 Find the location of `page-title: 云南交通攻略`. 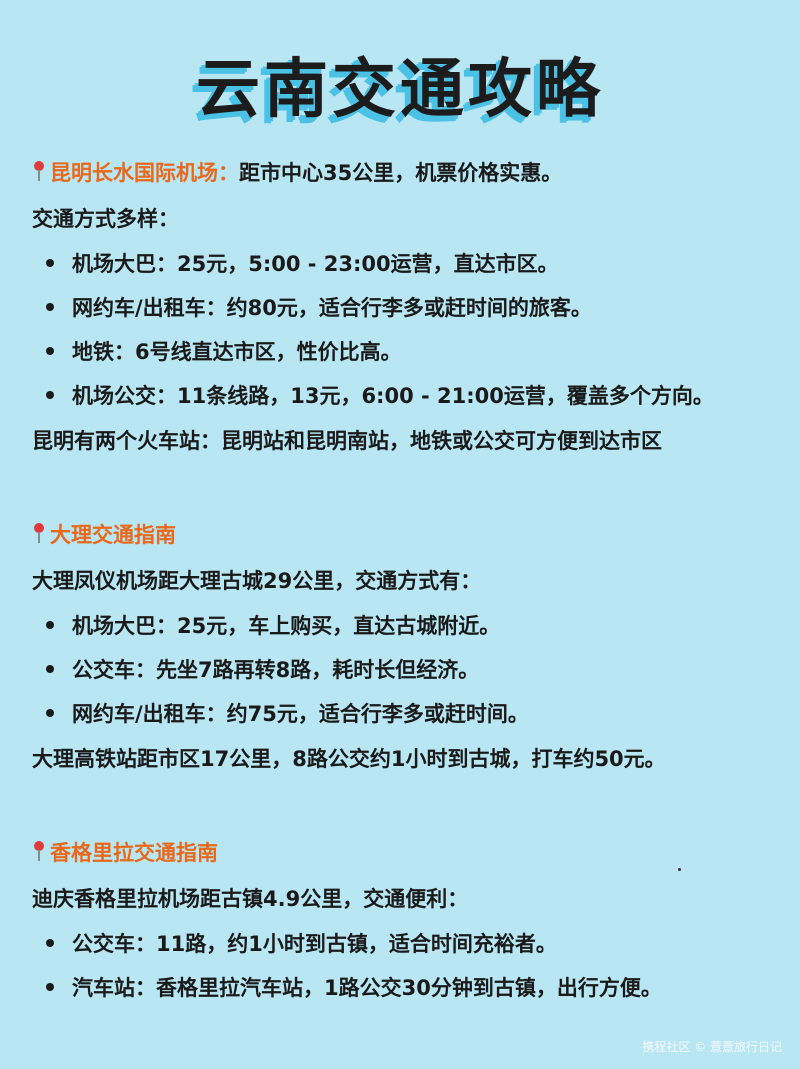

page-title: 云南交通攻略 is located at coordinates (400, 90).